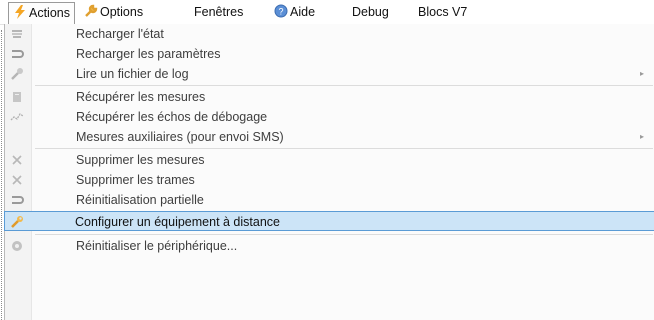  I want to click on menu-blocs-v7: Blocs V7, so click(442, 12).